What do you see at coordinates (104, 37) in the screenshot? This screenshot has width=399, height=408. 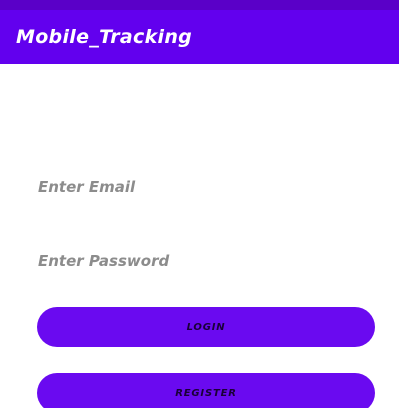 I see `app-title: Mobile_Tracking` at bounding box center [104, 37].